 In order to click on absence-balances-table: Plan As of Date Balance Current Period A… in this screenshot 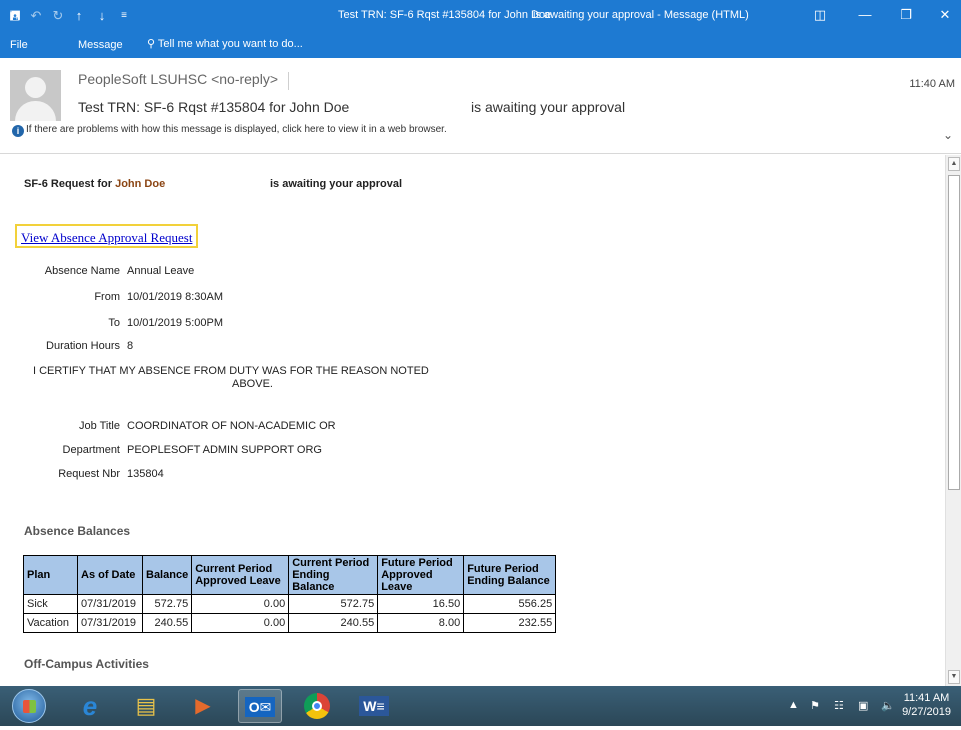, I will do `click(290, 594)`.